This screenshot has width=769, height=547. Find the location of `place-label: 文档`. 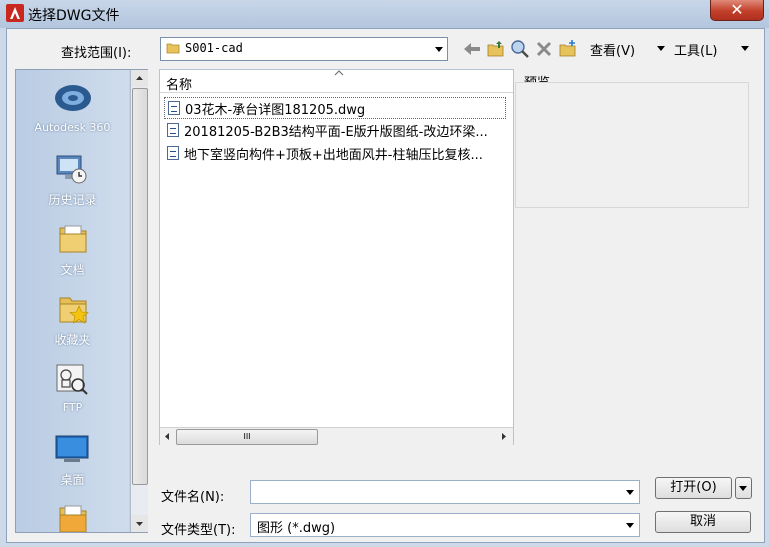

place-label: 文档 is located at coordinates (72, 270).